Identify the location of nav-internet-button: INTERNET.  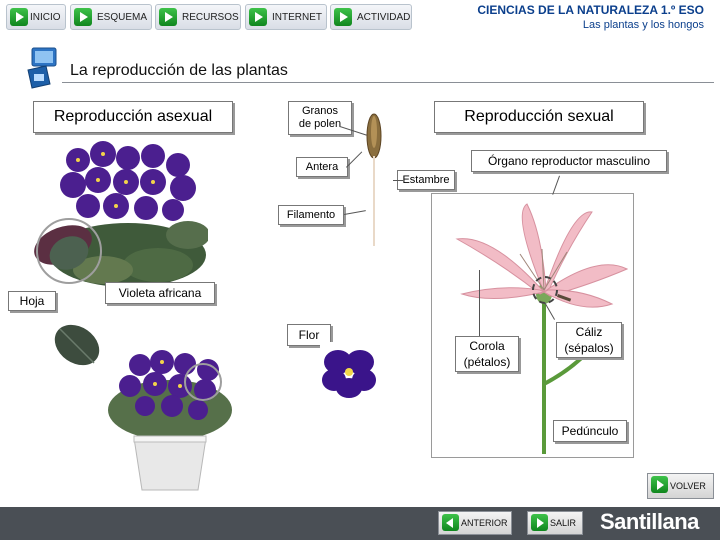
(286, 17).